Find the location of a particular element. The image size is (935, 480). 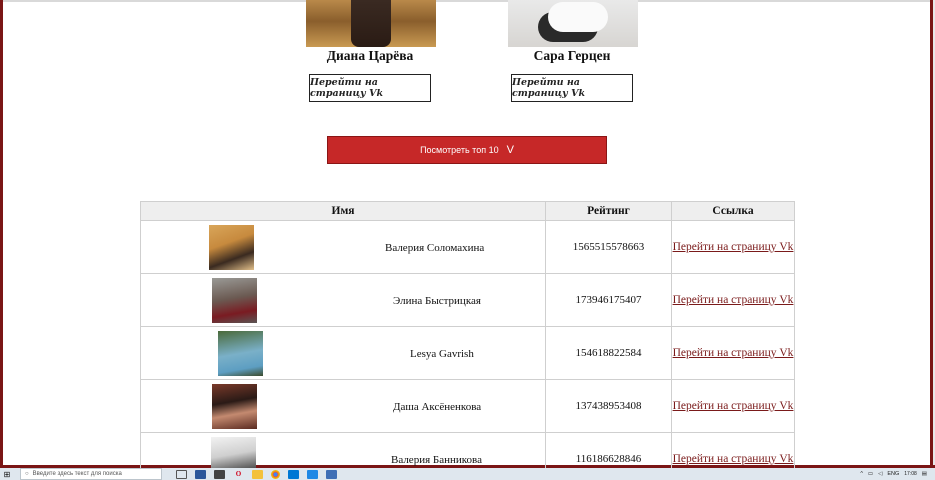

header-rating: Рейтинг is located at coordinates (608, 211).